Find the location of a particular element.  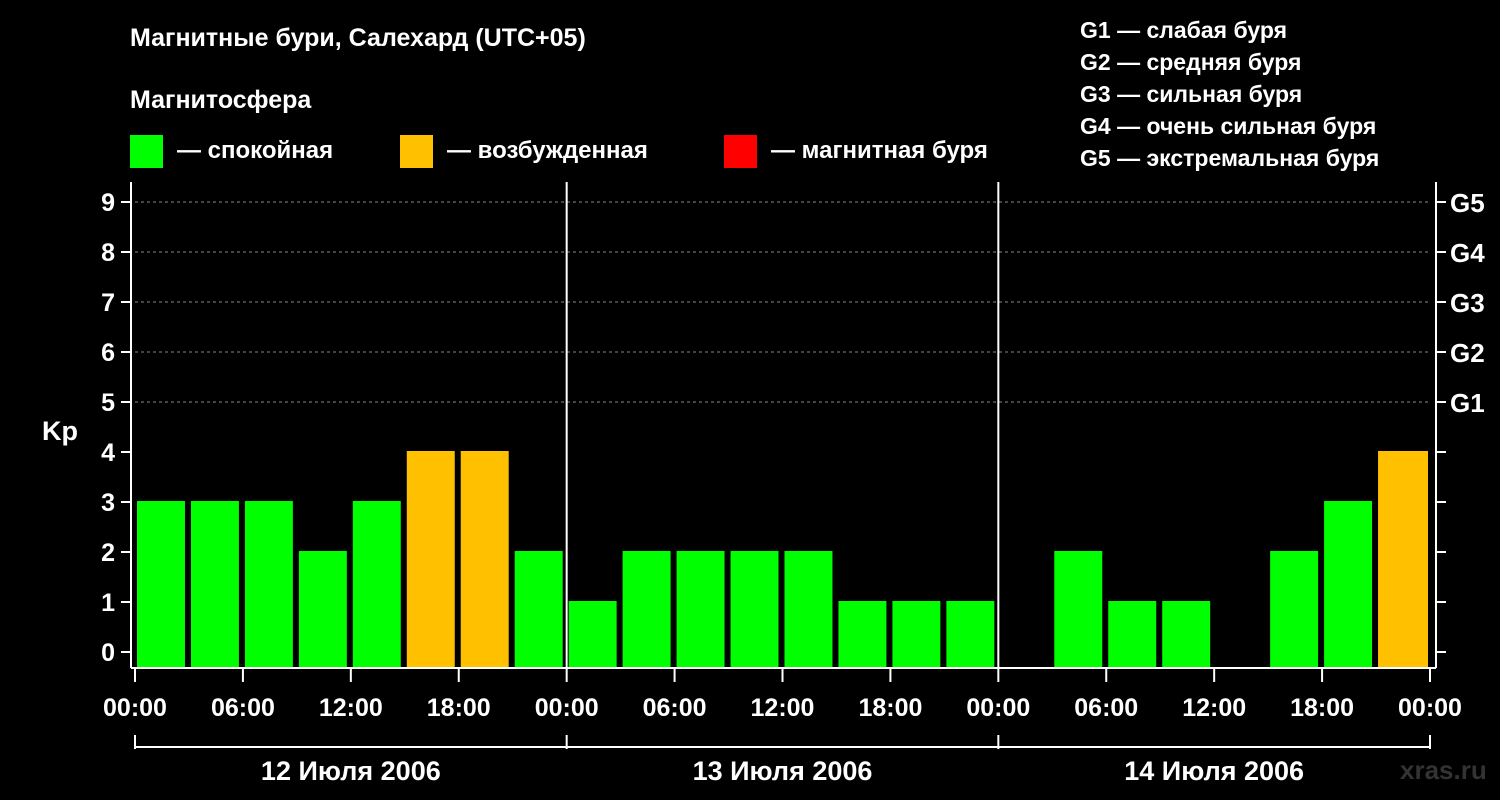

y-tick-label: 0 is located at coordinates (108, 653).